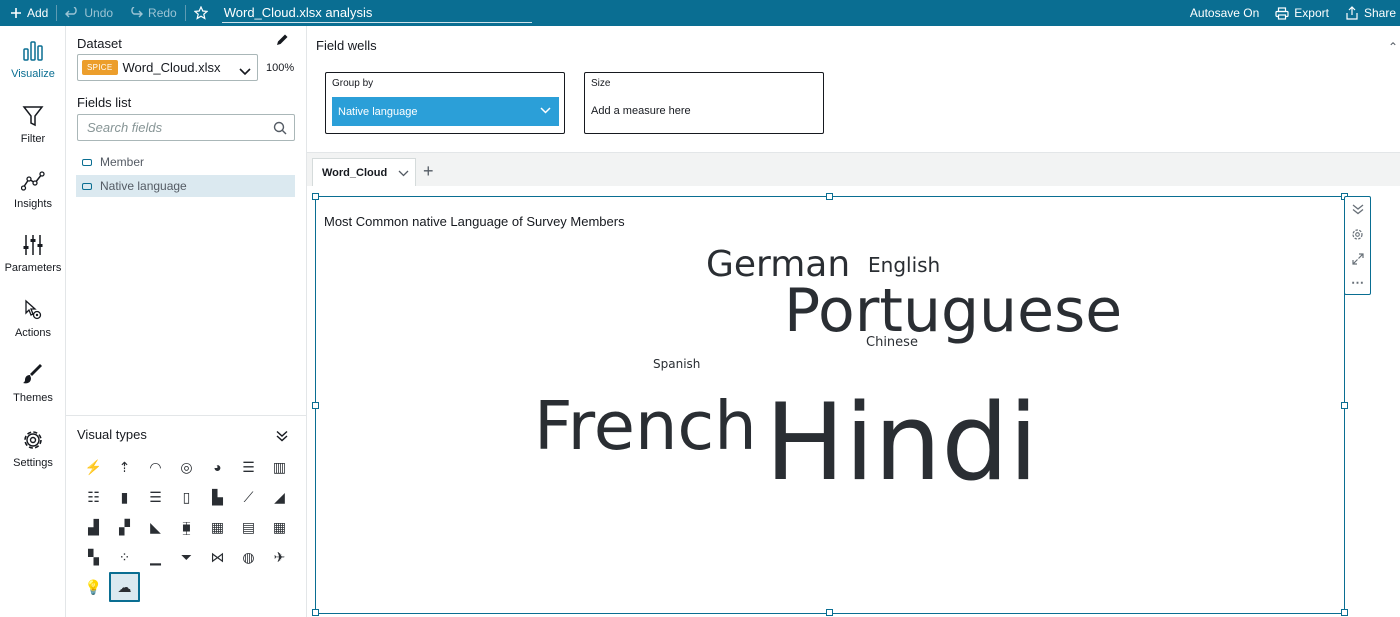  What do you see at coordinates (892, 342) in the screenshot?
I see `word-chinese: Chinese` at bounding box center [892, 342].